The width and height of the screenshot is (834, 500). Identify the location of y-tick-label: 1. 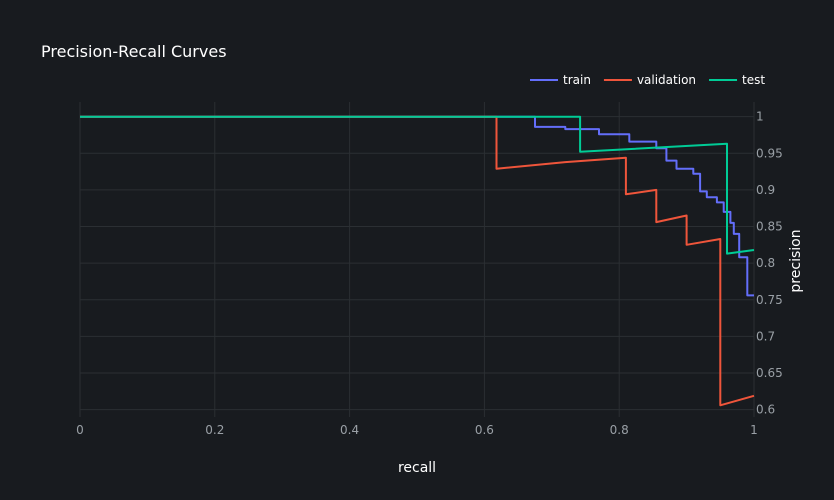
(760, 117).